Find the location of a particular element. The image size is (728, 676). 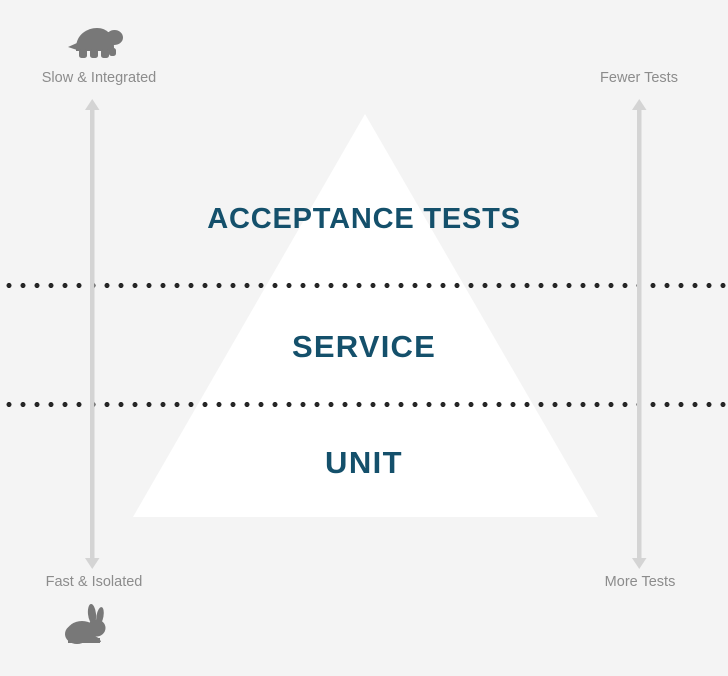

caption-slow-integrated: Slow & Integrated is located at coordinates (99, 78).